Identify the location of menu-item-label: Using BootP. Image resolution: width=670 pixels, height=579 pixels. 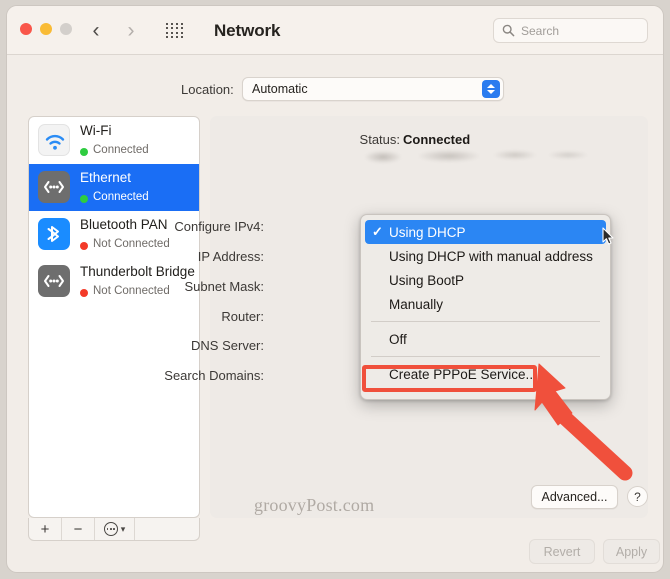
(427, 280).